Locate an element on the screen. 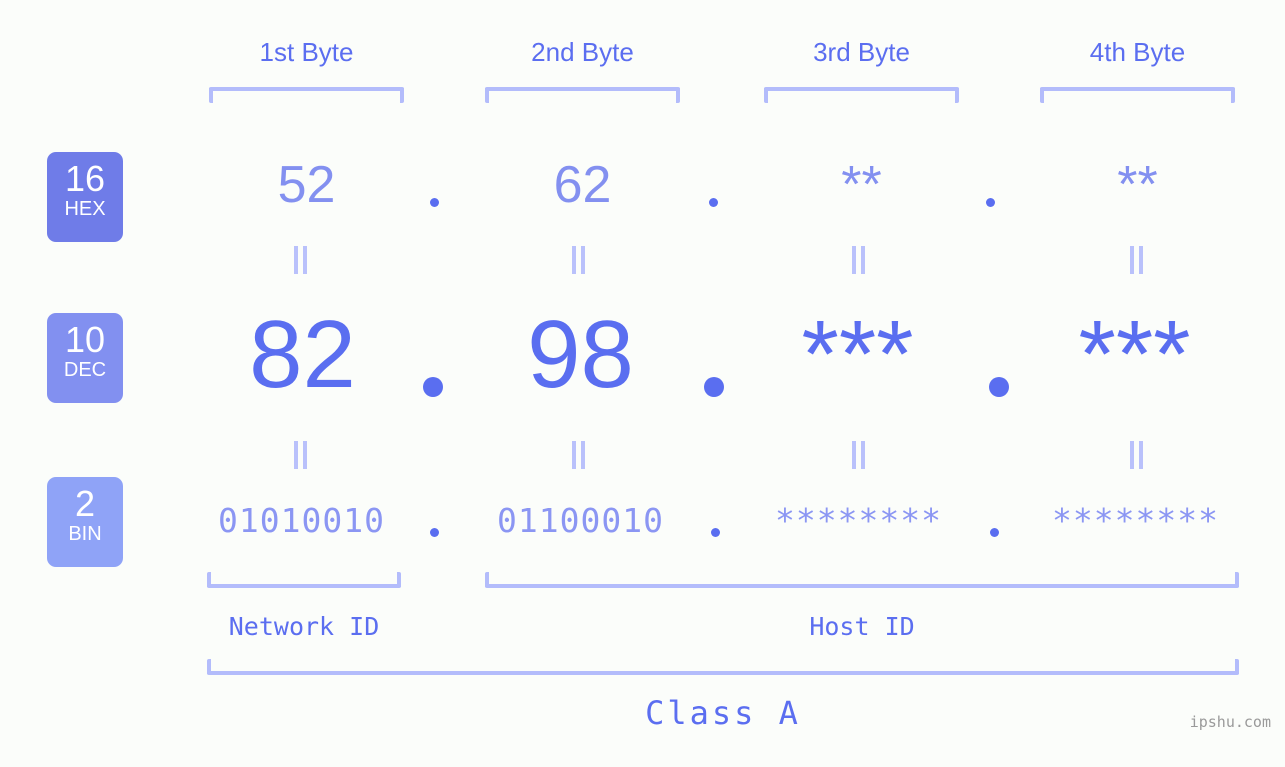 Image resolution: width=1285 pixels, height=767 pixels. radix-badge-dec: 10 DEC is located at coordinates (85, 358).